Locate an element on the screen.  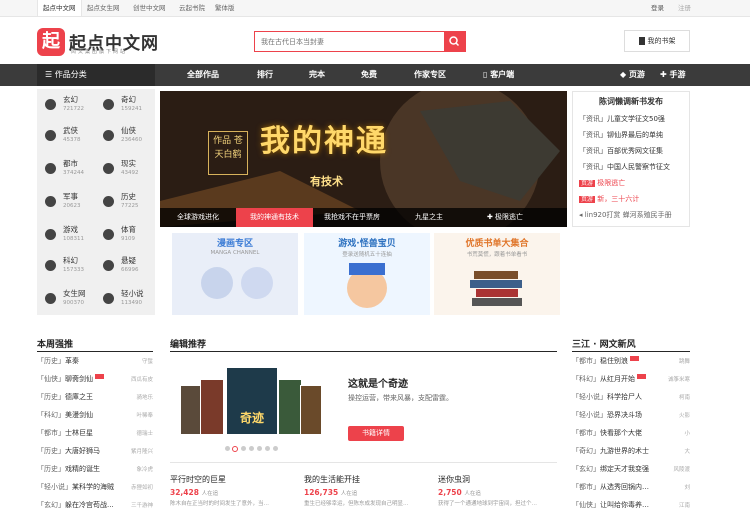
genre-lishi: 历史 77225 is located at coordinates (126, 201).